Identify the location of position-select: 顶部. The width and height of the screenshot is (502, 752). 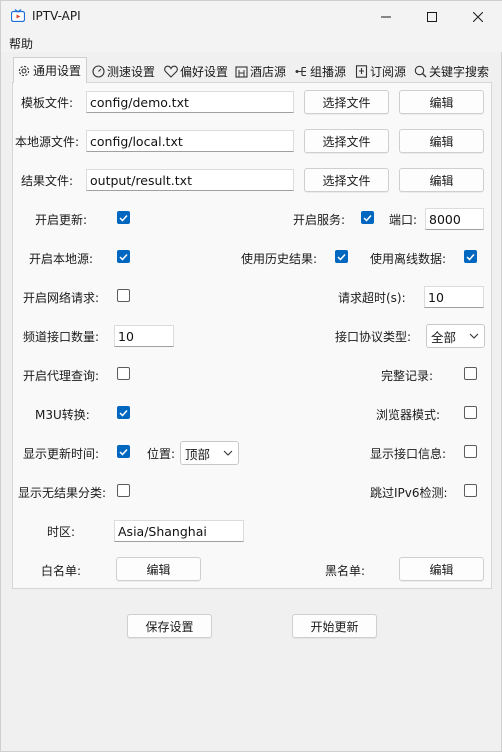
(209, 453).